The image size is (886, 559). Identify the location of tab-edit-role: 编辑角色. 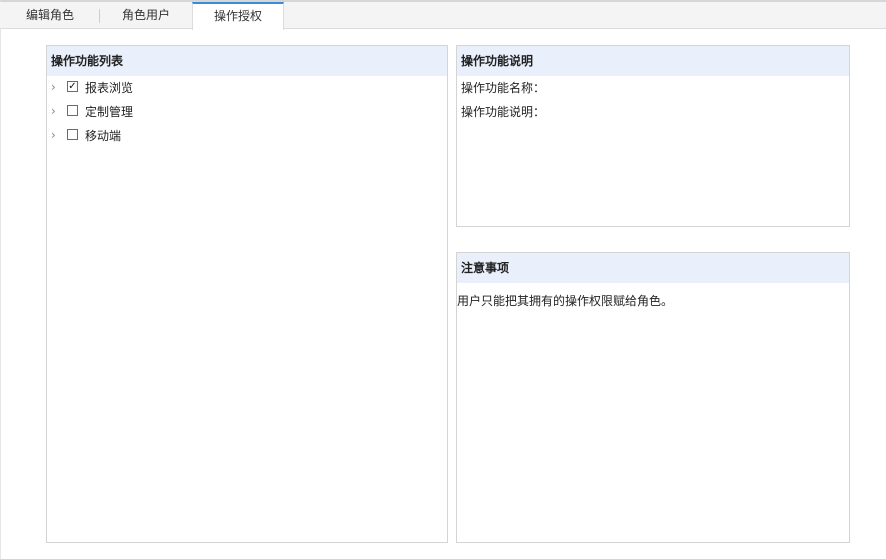
(50, 15).